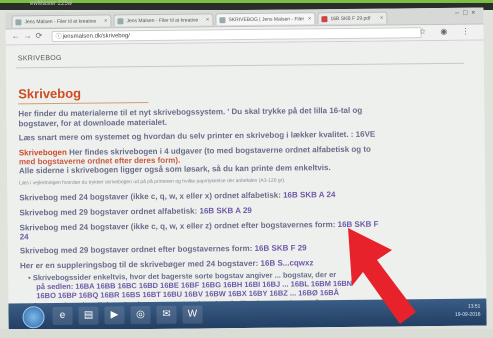  What do you see at coordinates (467, 314) in the screenshot?
I see `clock-date: 19-09-2016` at bounding box center [467, 314].